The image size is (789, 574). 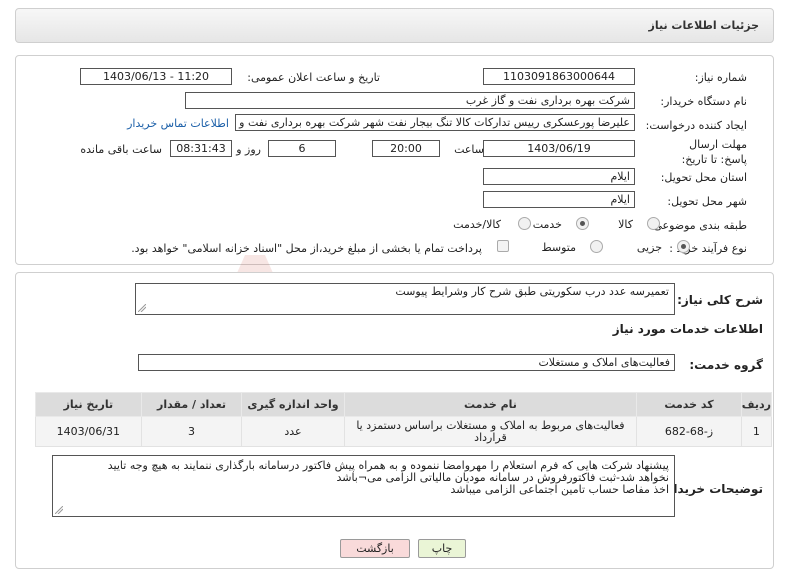 What do you see at coordinates (406, 362) in the screenshot?
I see `service-group-field: فعالیت‌های املاک و مستغلات` at bounding box center [406, 362].